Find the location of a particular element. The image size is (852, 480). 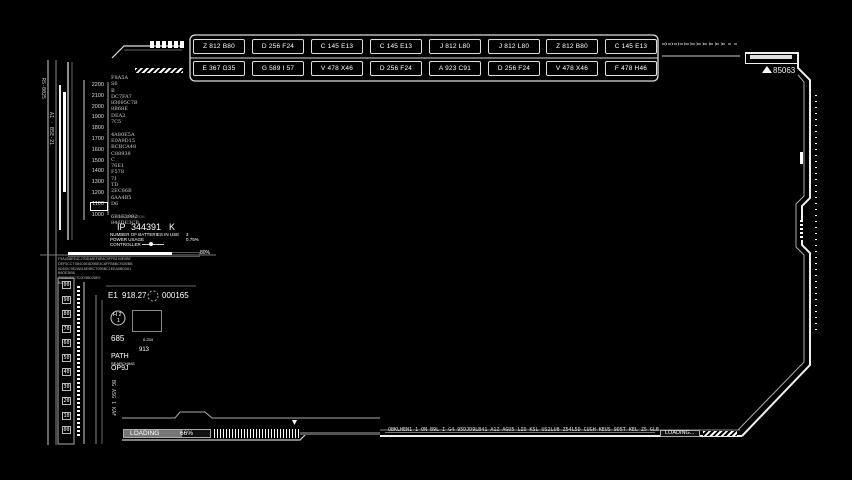

level-indicator is located at coordinates (78, 361).